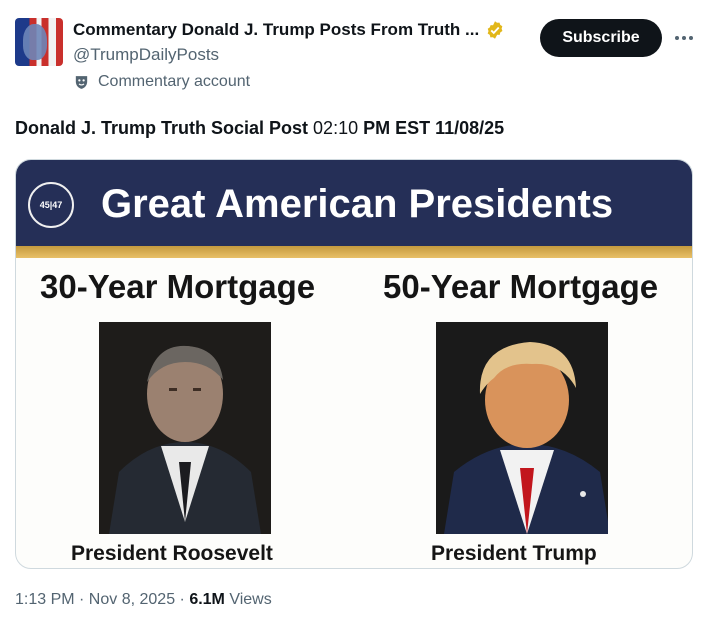  What do you see at coordinates (514, 553) in the screenshot?
I see `right-caption: President Trump` at bounding box center [514, 553].